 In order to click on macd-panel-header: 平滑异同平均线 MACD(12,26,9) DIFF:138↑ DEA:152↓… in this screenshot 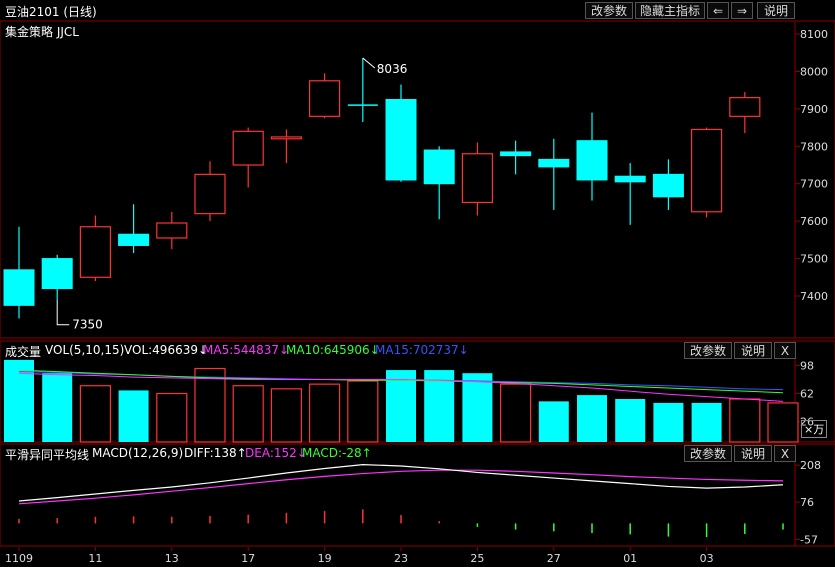, I will do `click(417, 453)`.